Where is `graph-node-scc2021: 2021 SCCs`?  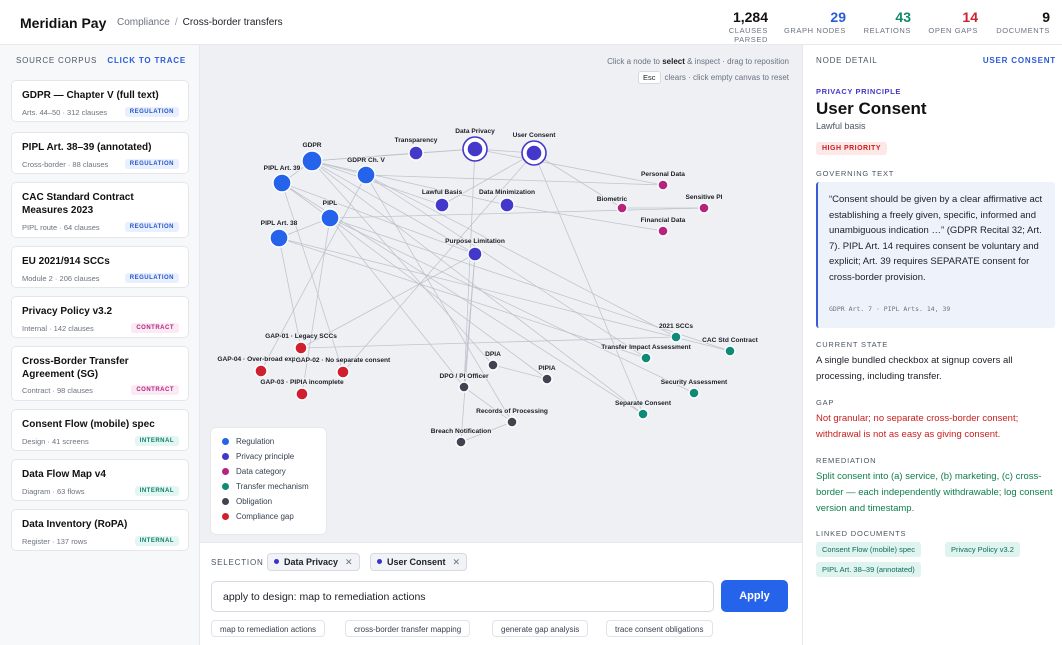 graph-node-scc2021: 2021 SCCs is located at coordinates (676, 332).